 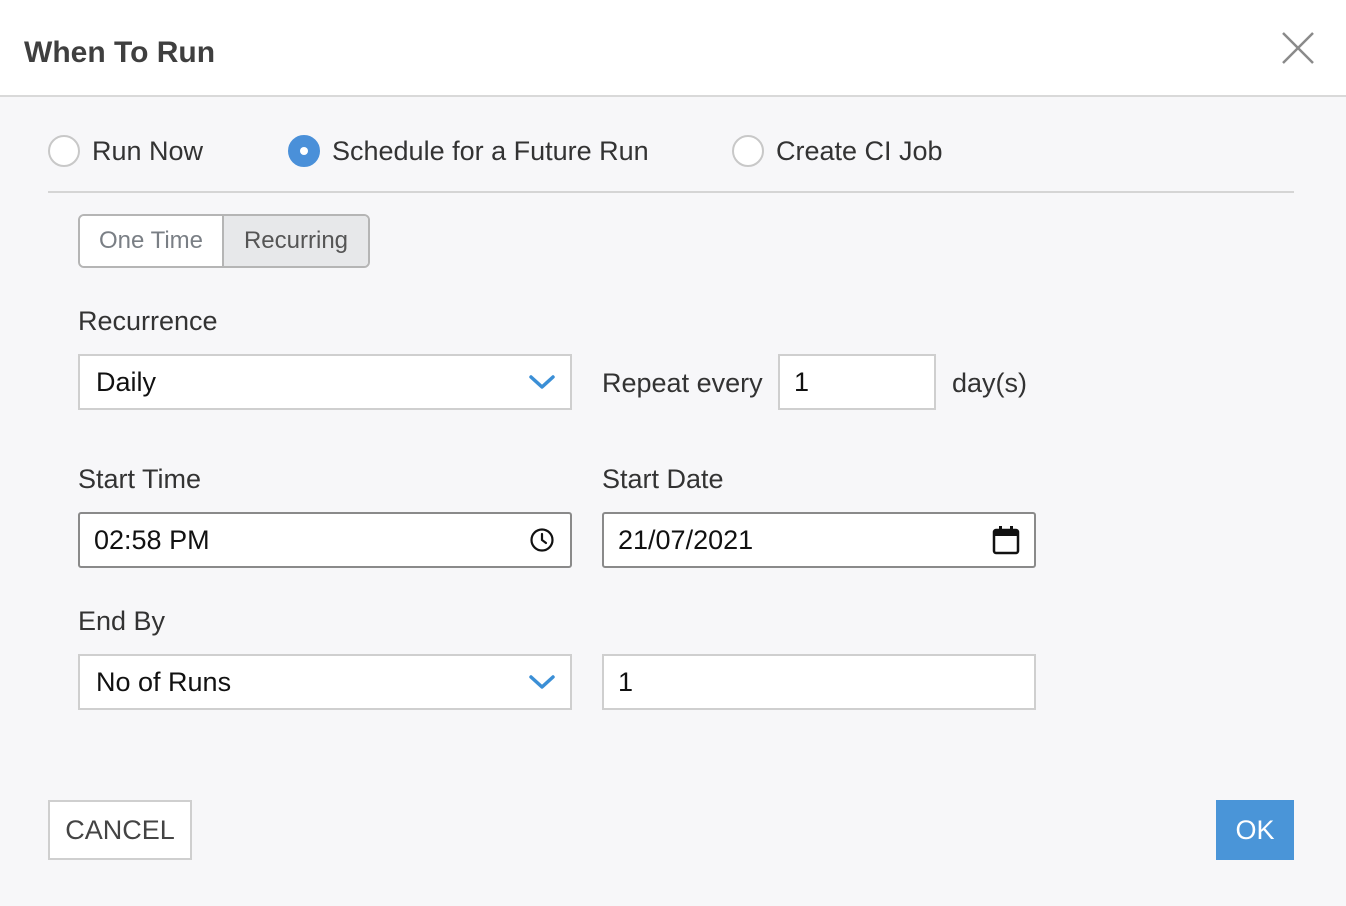 I want to click on dialog-title: When To Run, so click(x=120, y=52).